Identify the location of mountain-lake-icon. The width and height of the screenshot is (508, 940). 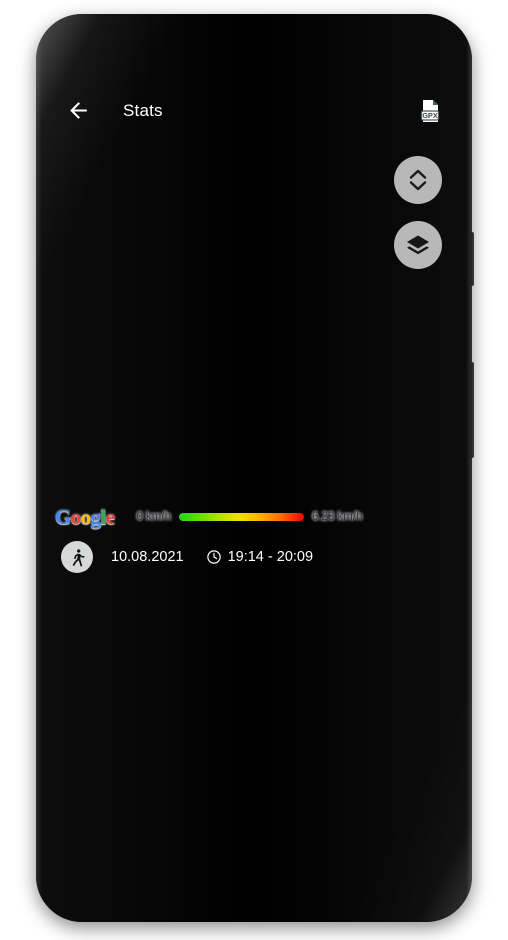
(412, 728).